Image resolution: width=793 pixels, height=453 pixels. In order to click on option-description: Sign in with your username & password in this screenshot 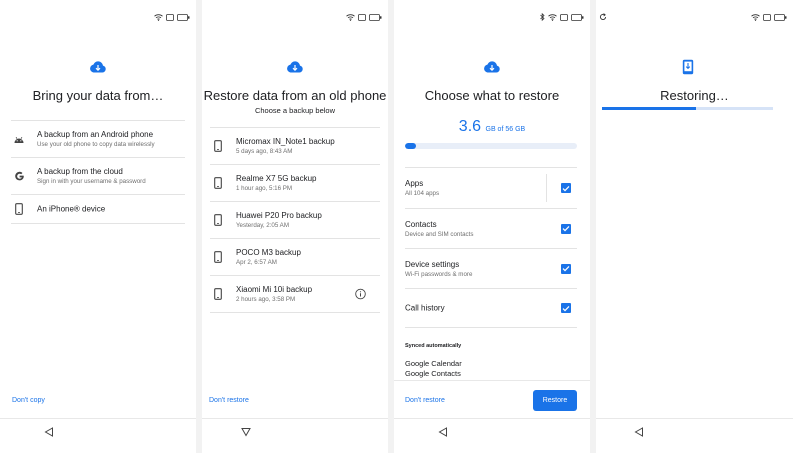, I will do `click(91, 181)`.